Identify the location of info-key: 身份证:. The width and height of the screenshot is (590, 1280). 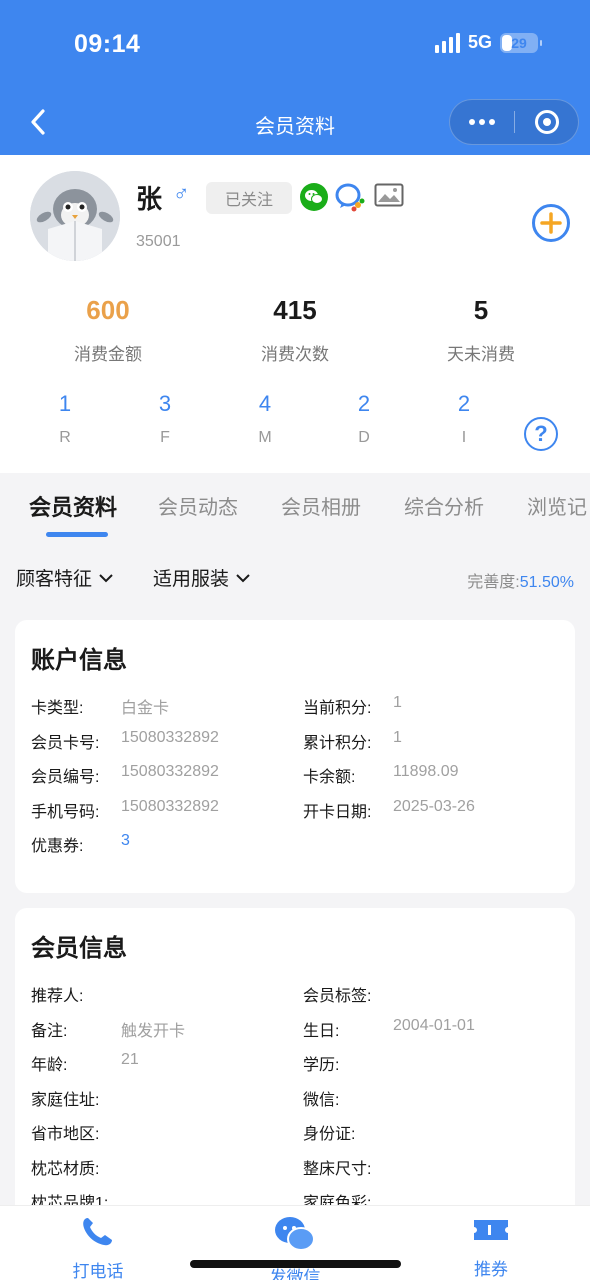
(329, 1134).